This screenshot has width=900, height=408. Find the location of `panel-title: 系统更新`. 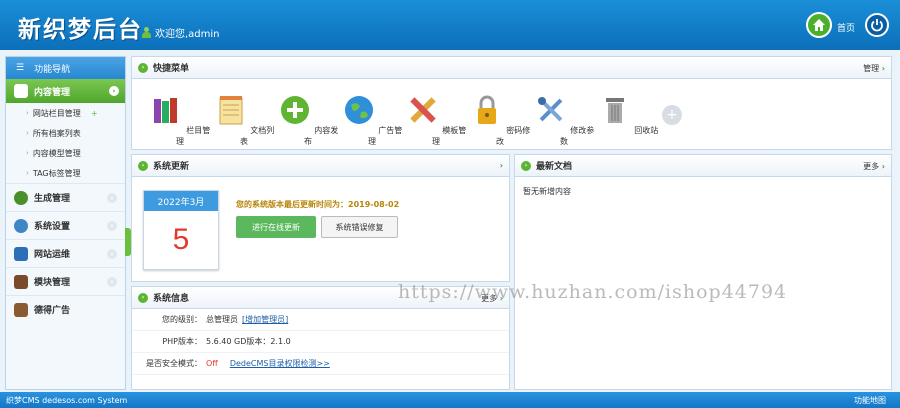

panel-title: 系统更新 is located at coordinates (171, 167).